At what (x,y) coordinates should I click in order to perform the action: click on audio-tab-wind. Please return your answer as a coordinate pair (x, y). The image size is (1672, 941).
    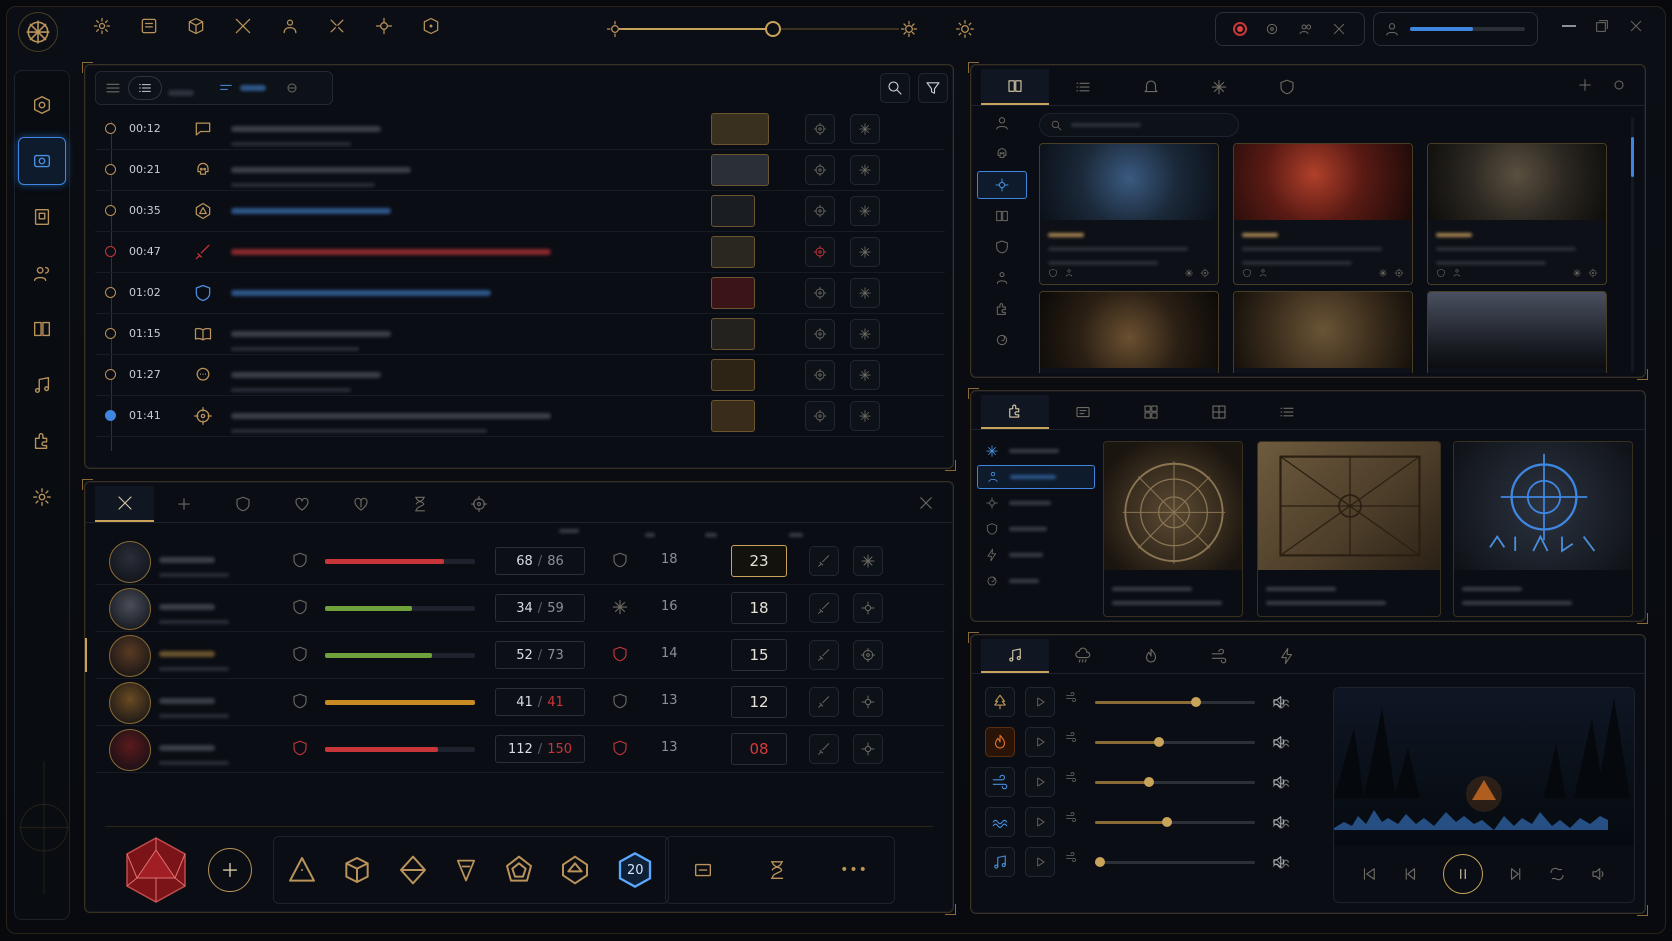
    Looking at the image, I should click on (1219, 656).